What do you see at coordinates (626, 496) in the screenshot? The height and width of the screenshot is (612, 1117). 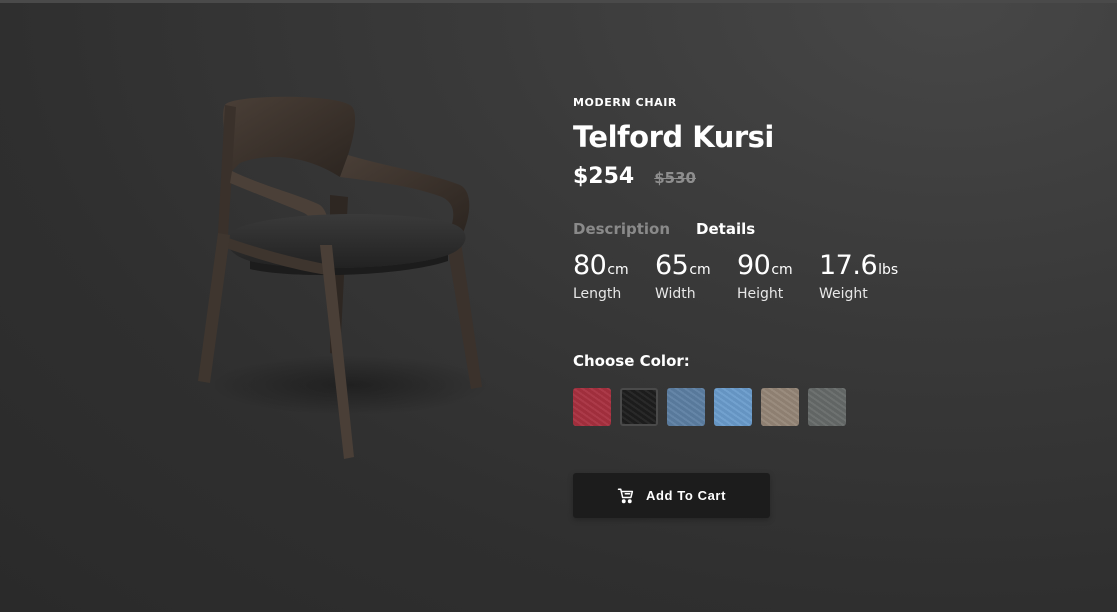 I see `cart-icon` at bounding box center [626, 496].